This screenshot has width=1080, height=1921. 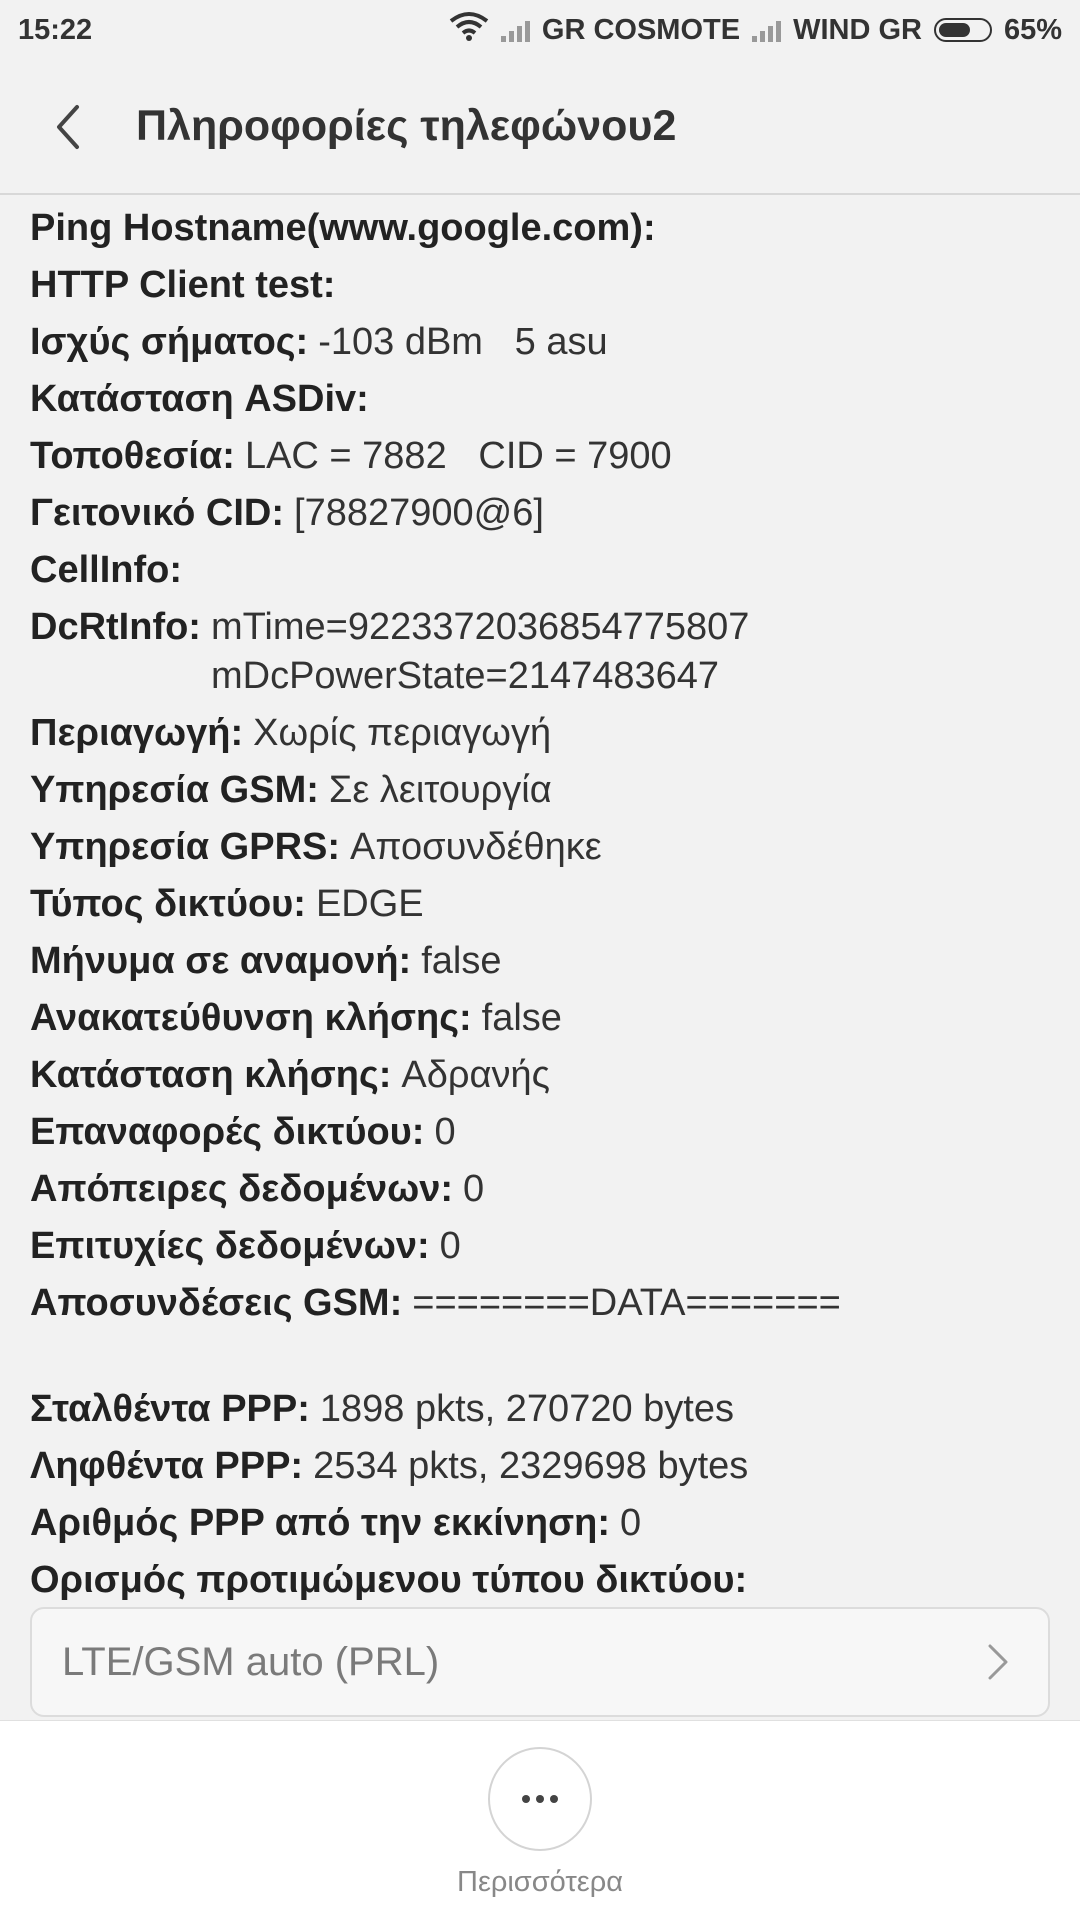 What do you see at coordinates (419, 513) in the screenshot?
I see `info-value: [78827900@6]` at bounding box center [419, 513].